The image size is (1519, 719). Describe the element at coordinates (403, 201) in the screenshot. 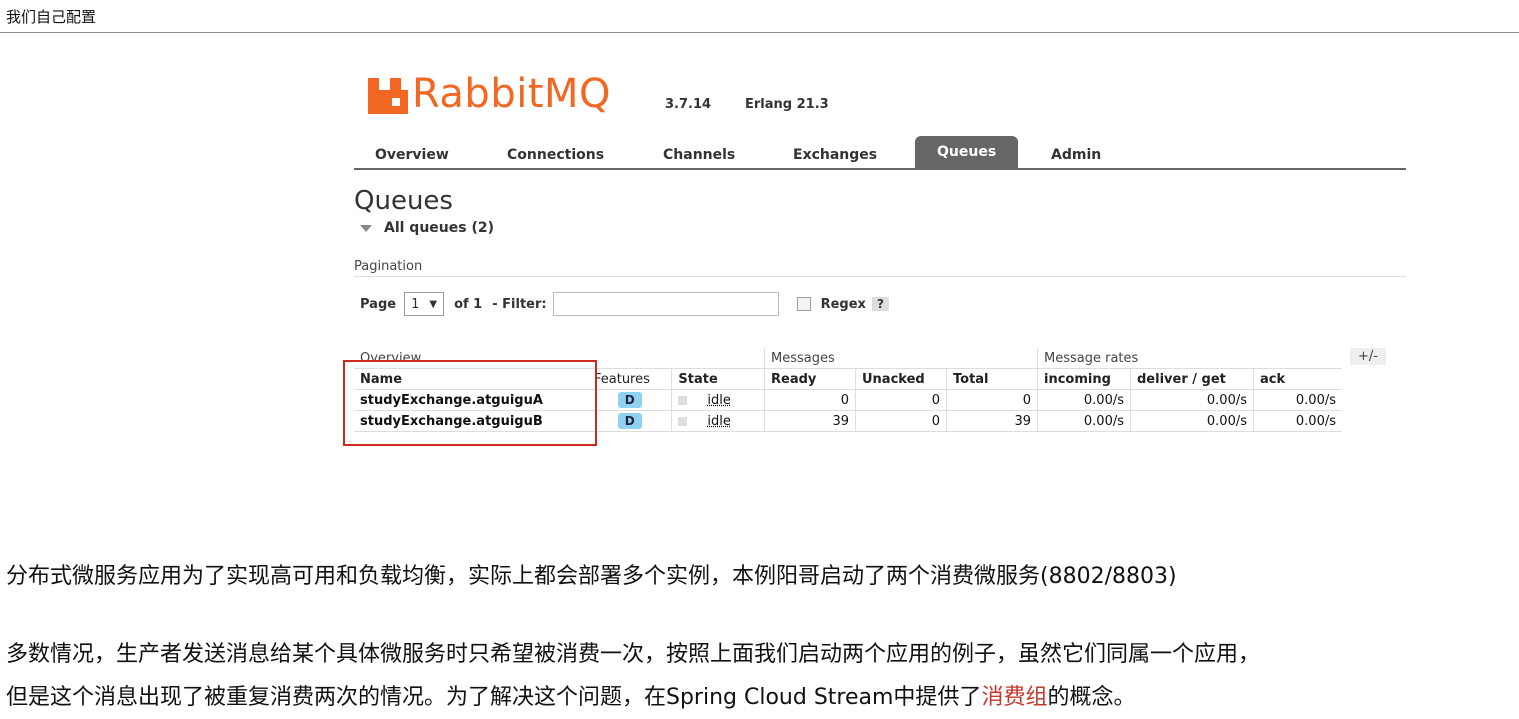

I see `queues-heading: Queues` at that location.